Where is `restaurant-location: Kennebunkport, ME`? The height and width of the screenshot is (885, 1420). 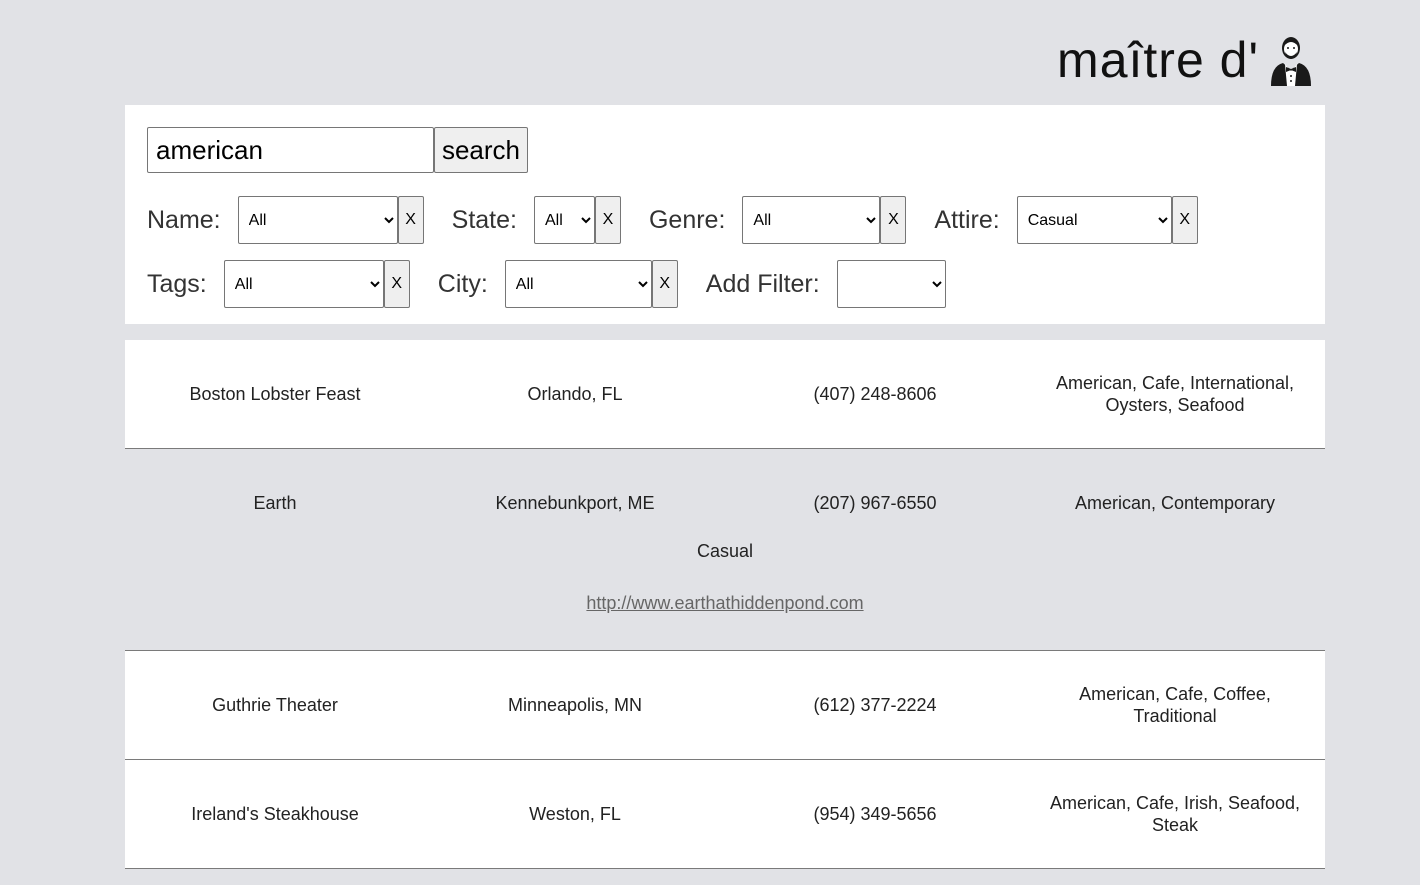
restaurant-location: Kennebunkport, ME is located at coordinates (575, 503).